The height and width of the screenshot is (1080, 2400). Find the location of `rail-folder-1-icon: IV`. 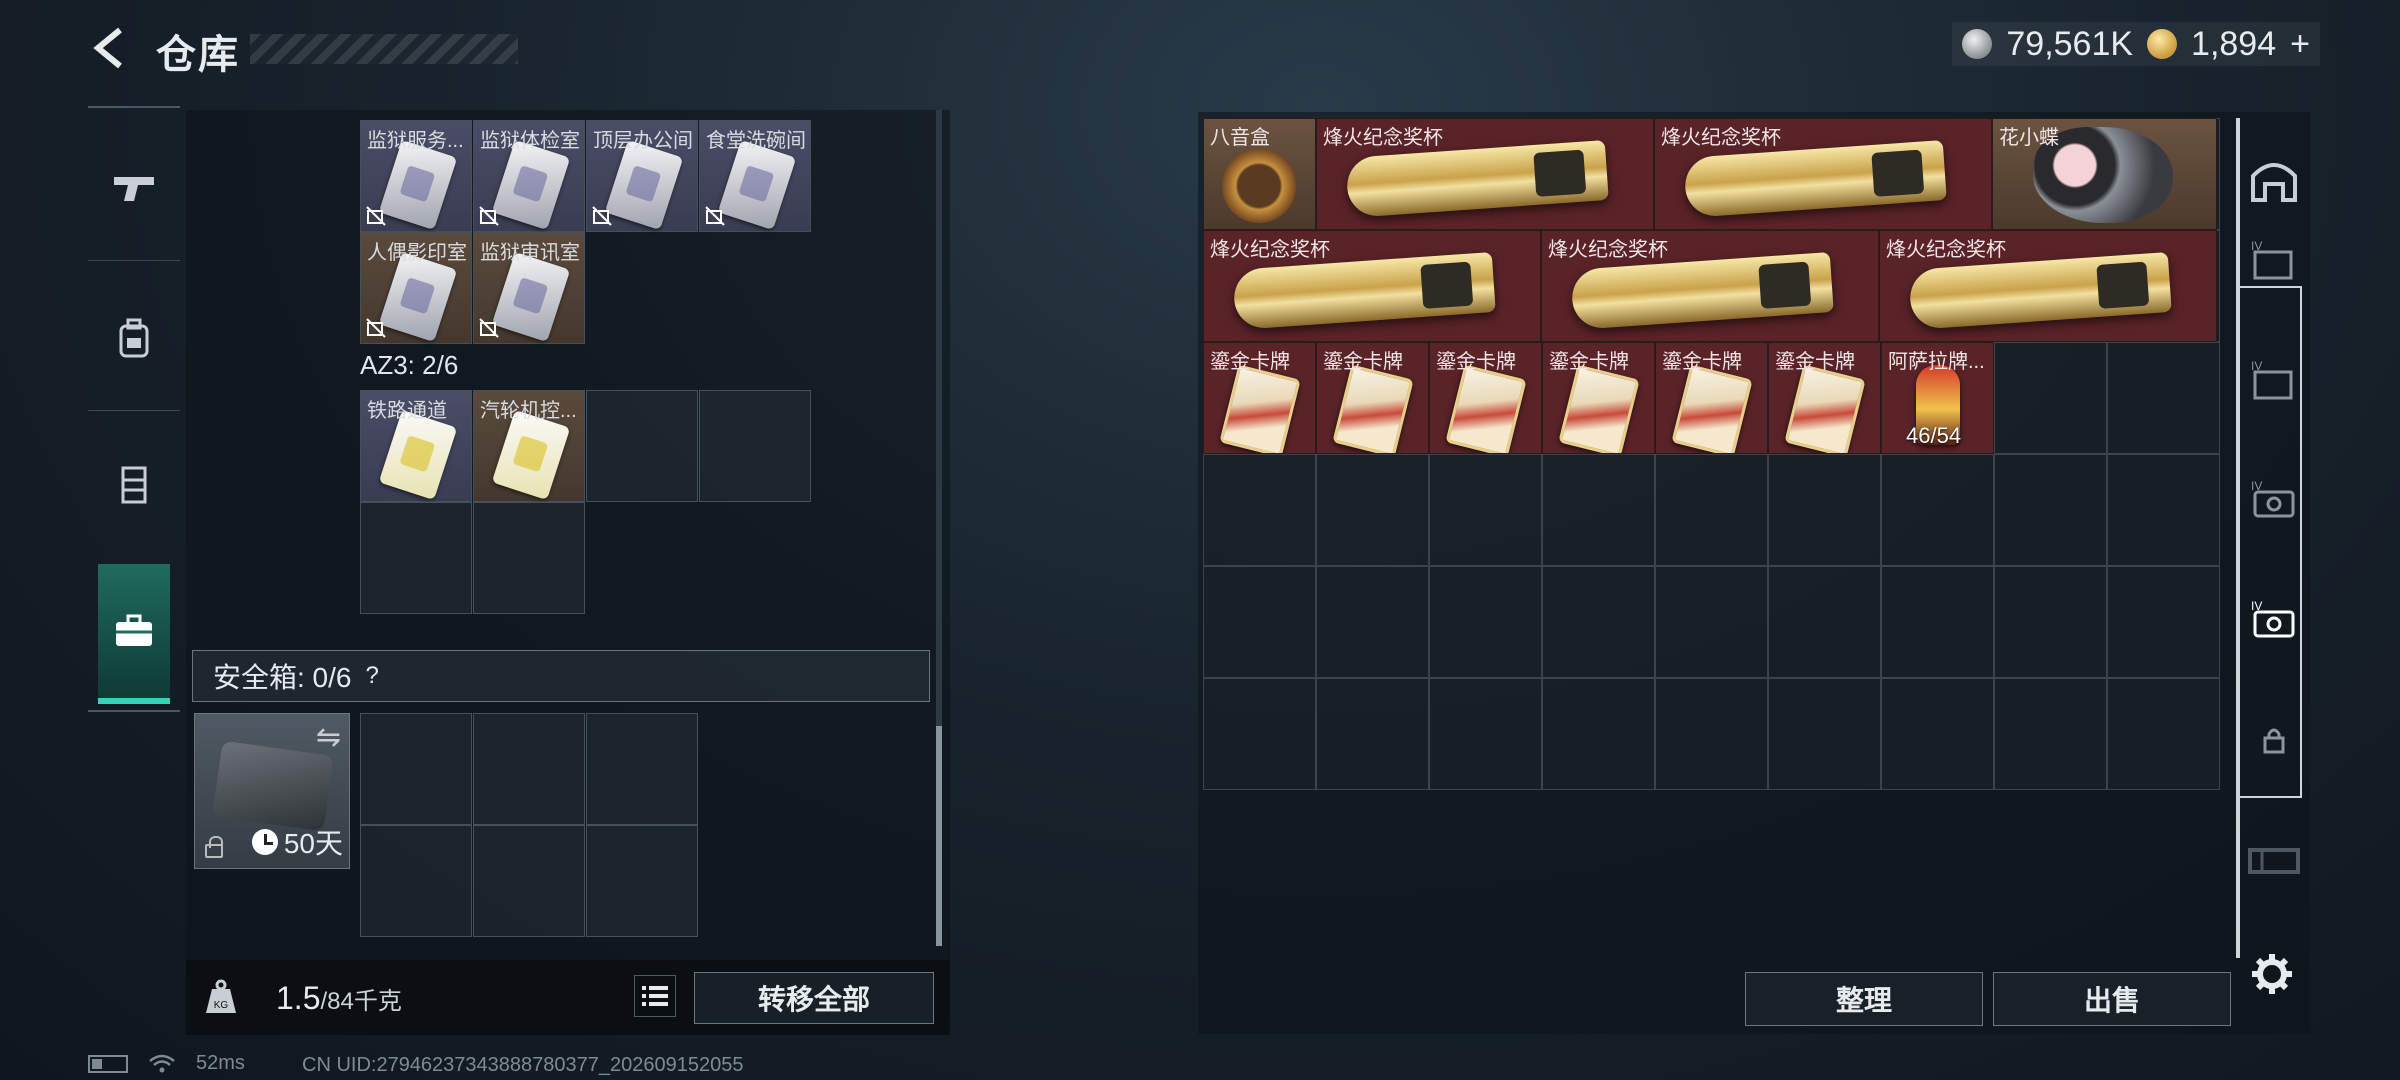

rail-folder-1-icon: IV is located at coordinates (2274, 260).